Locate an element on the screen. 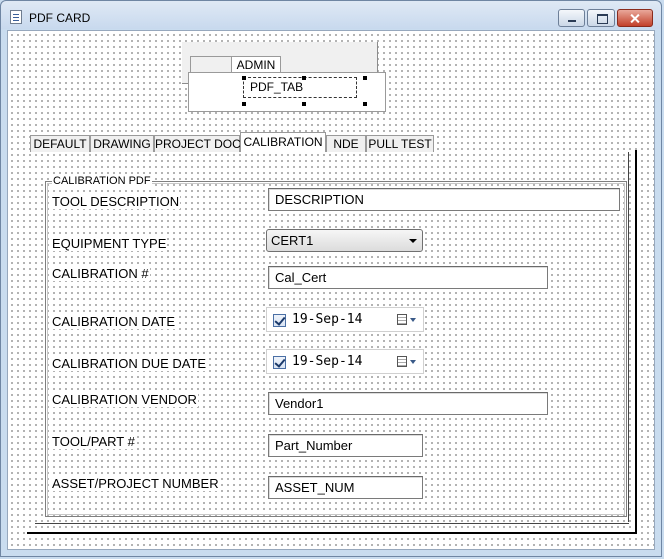 The image size is (664, 559). tab-default: DEFAULT is located at coordinates (60, 143).